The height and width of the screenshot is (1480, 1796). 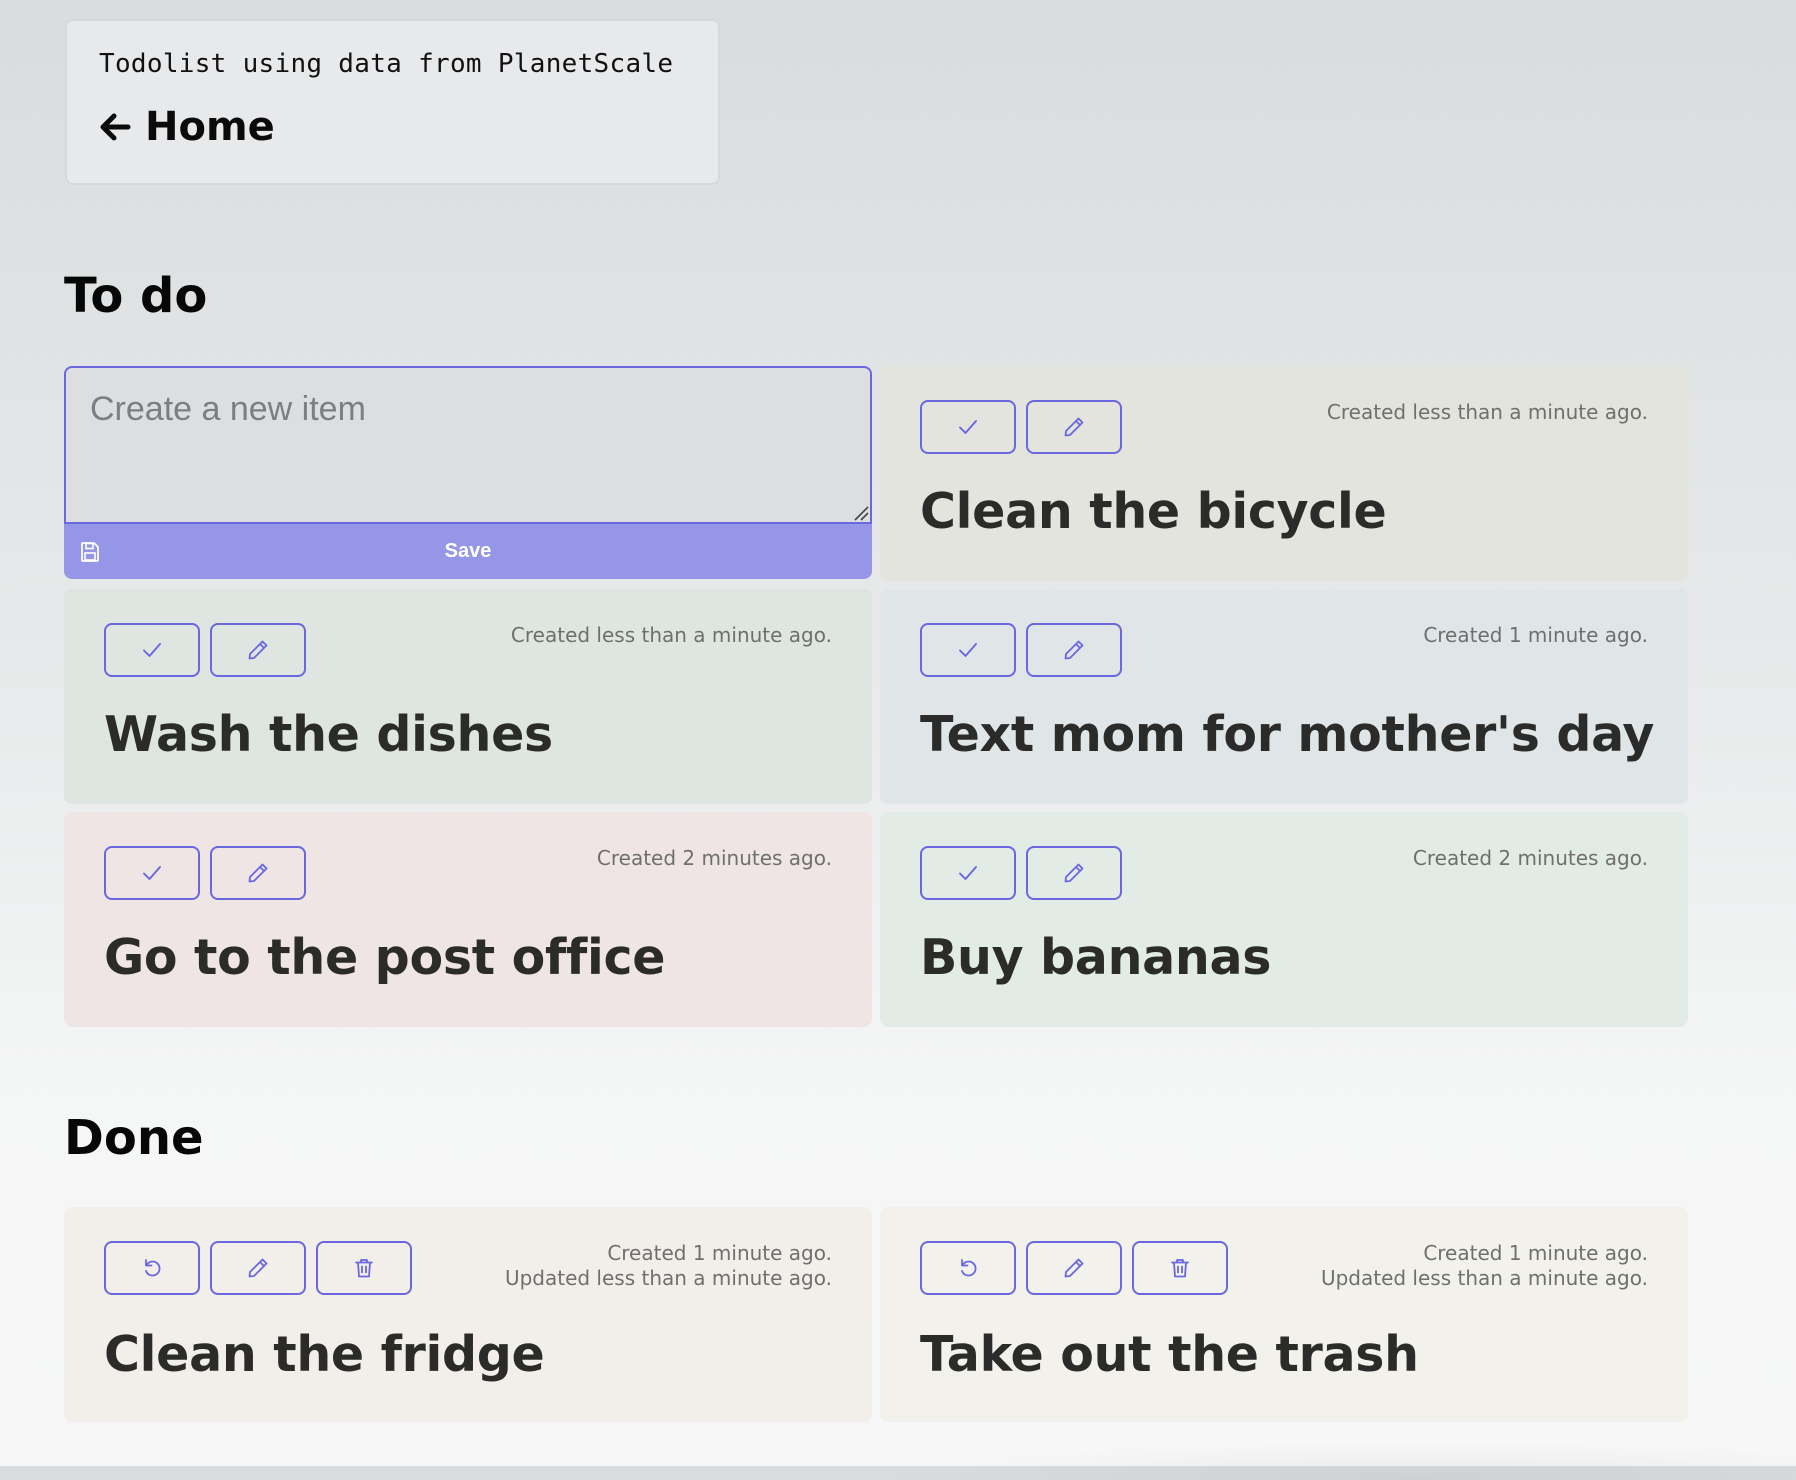 What do you see at coordinates (90, 552) in the screenshot?
I see `save-icon` at bounding box center [90, 552].